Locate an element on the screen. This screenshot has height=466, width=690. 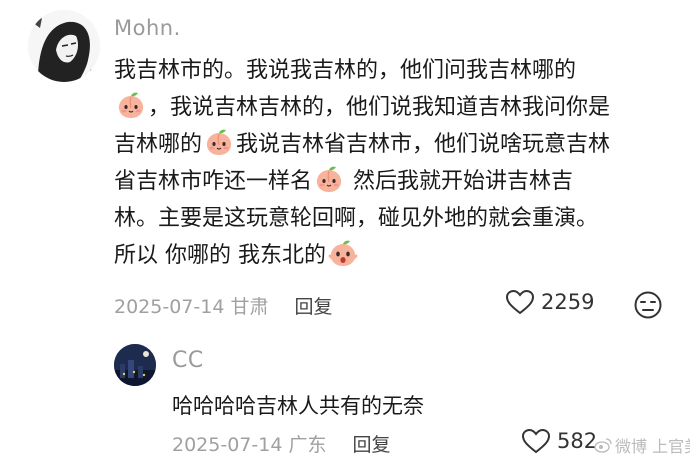
reply-like-button: 582 is located at coordinates (559, 441).